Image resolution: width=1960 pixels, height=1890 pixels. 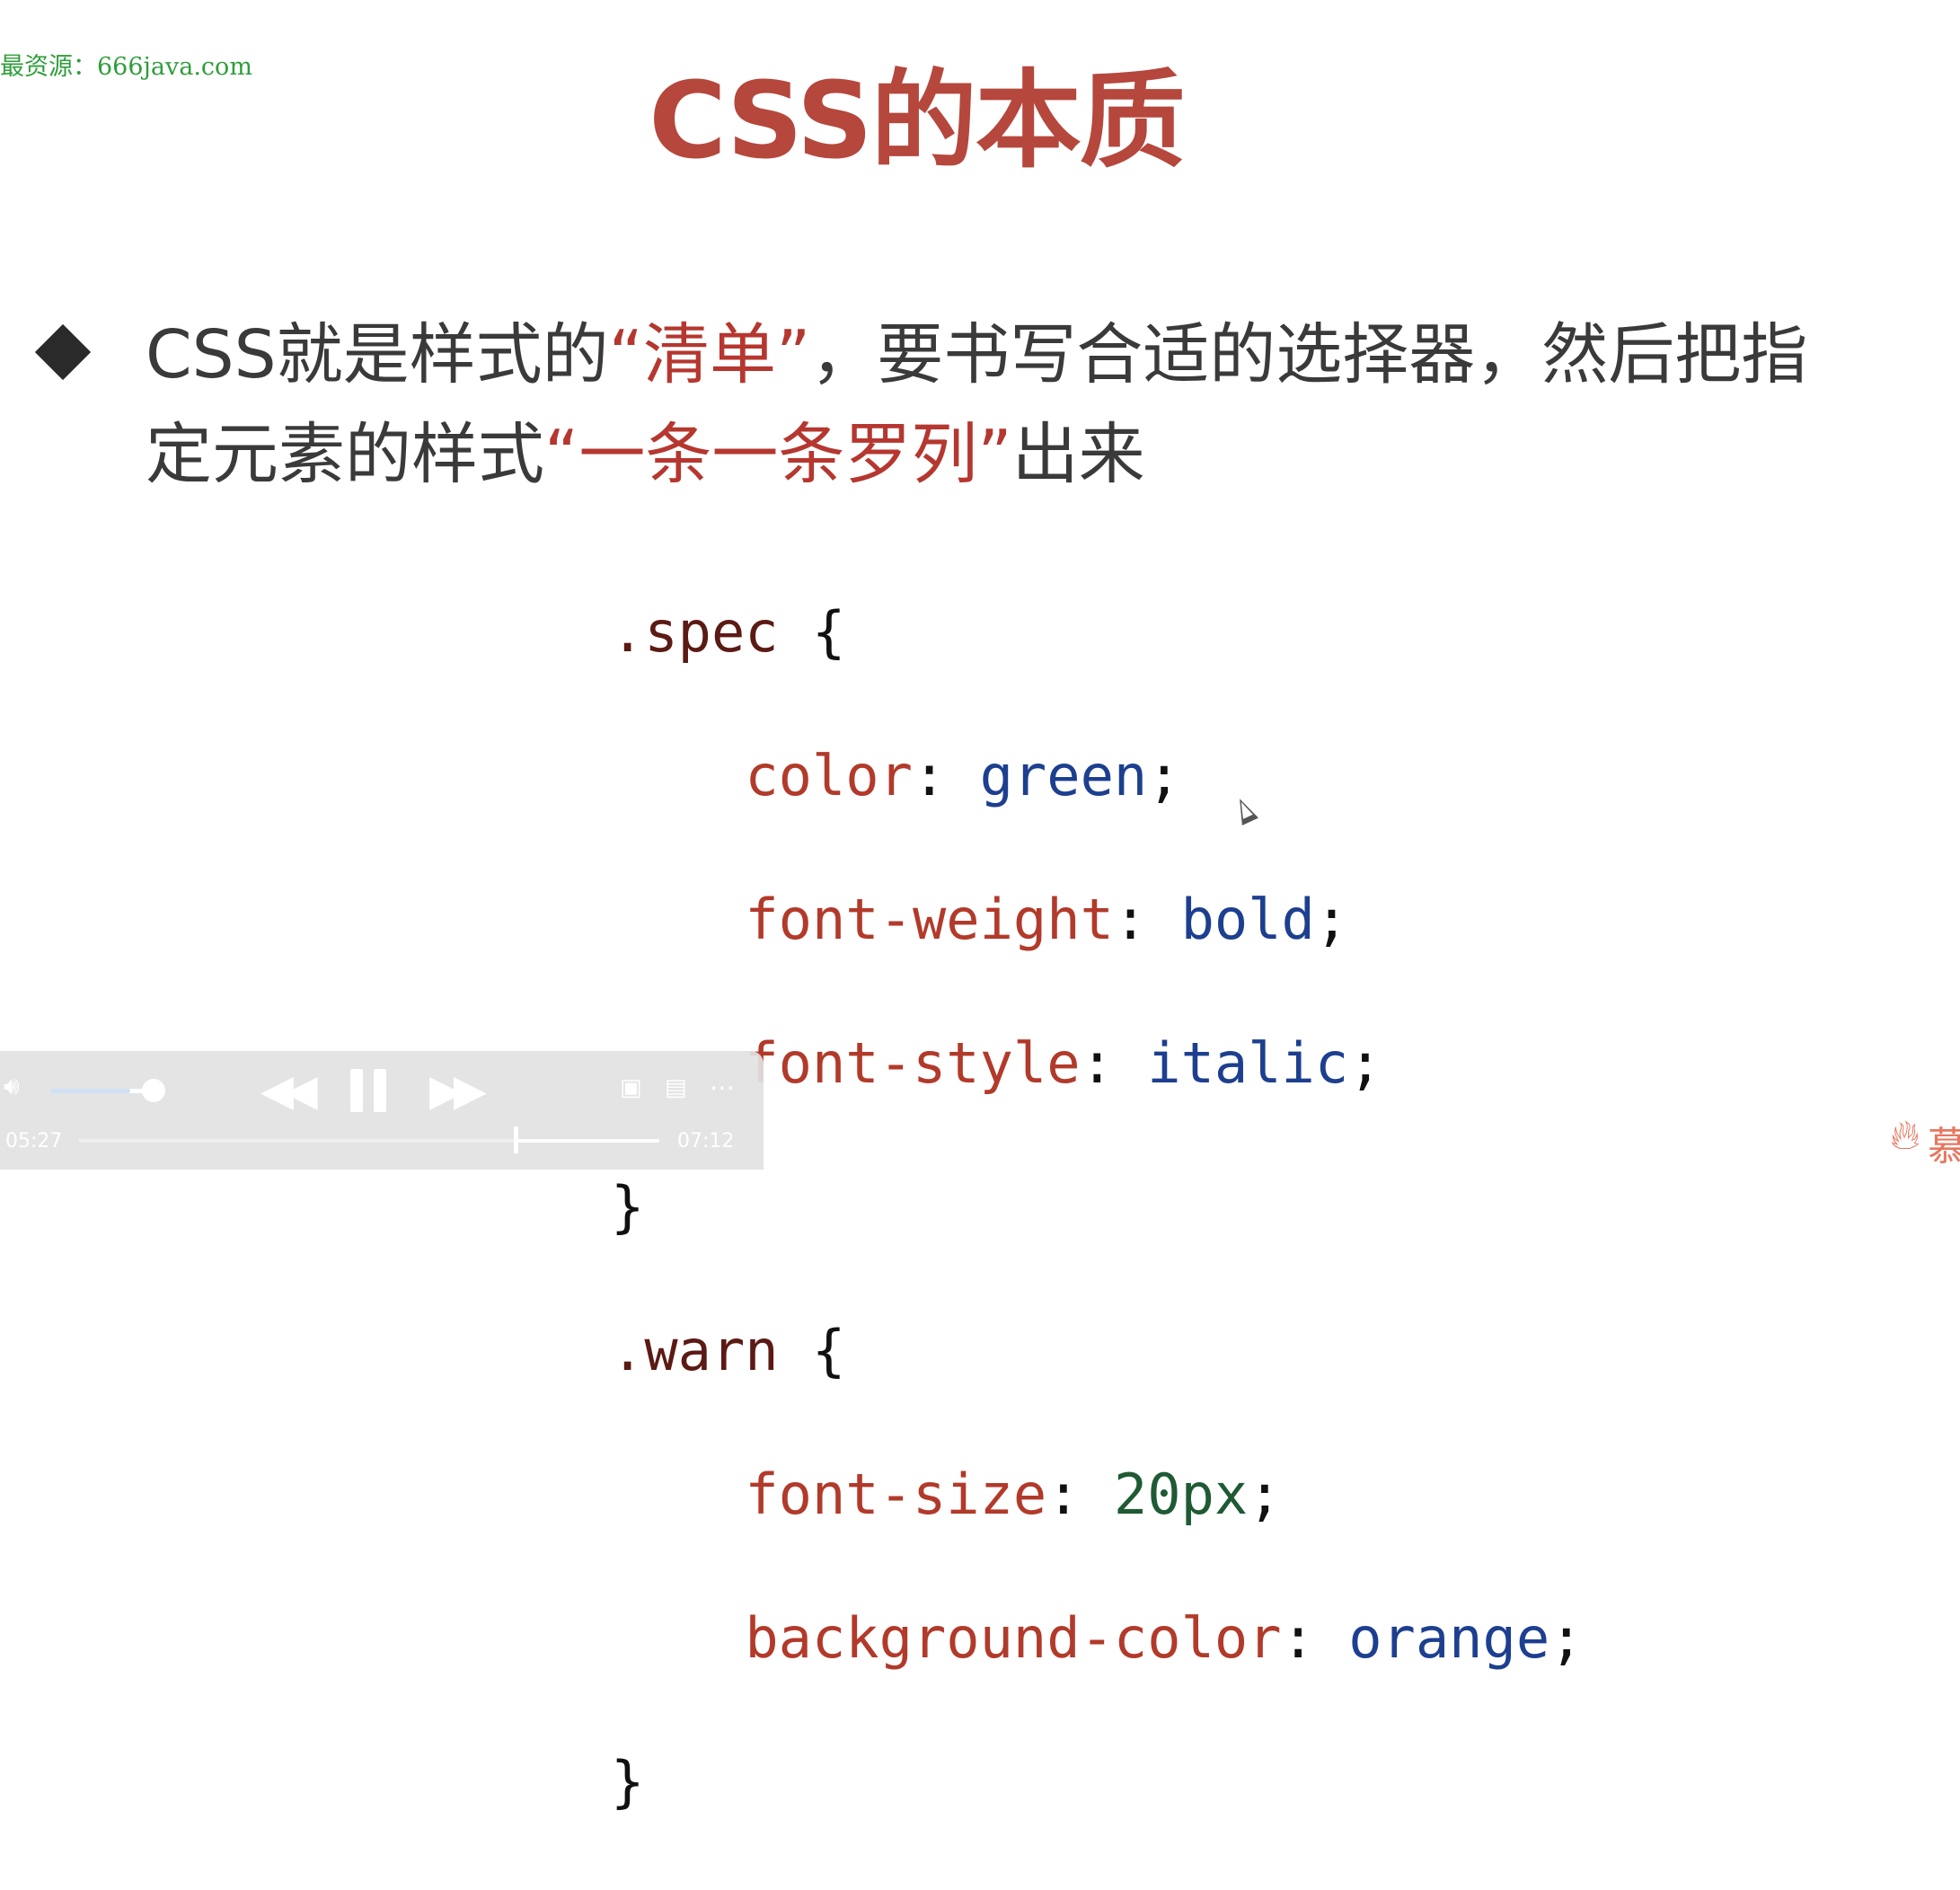 I want to click on code-line-warn-open: .warn {, so click(x=1097, y=1351).